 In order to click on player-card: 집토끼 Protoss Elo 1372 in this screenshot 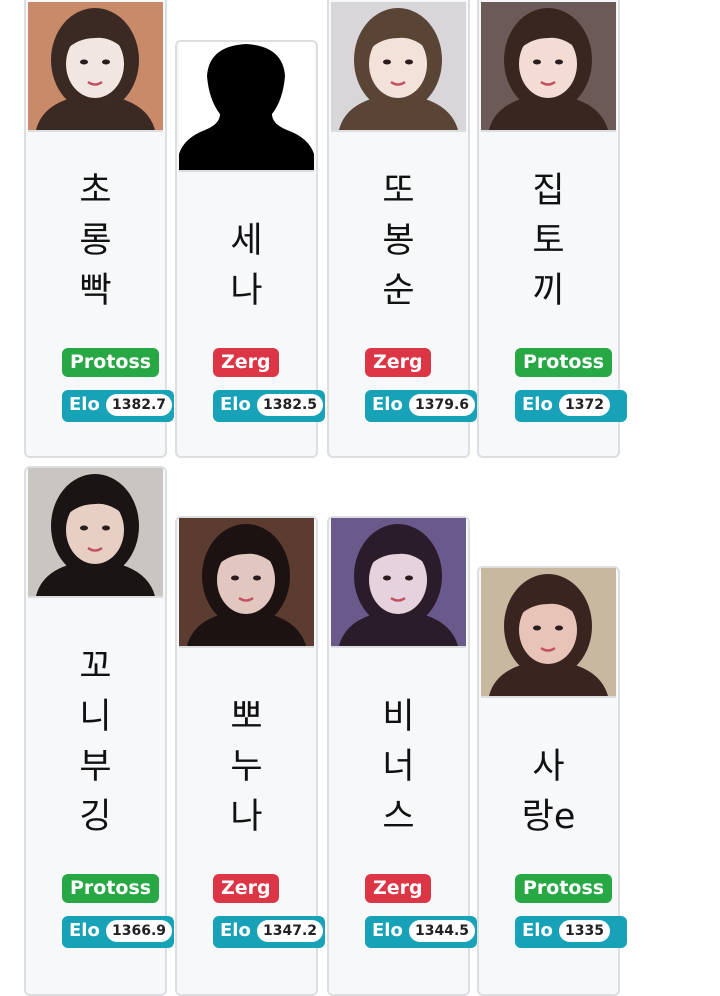, I will do `click(552, 229)`.